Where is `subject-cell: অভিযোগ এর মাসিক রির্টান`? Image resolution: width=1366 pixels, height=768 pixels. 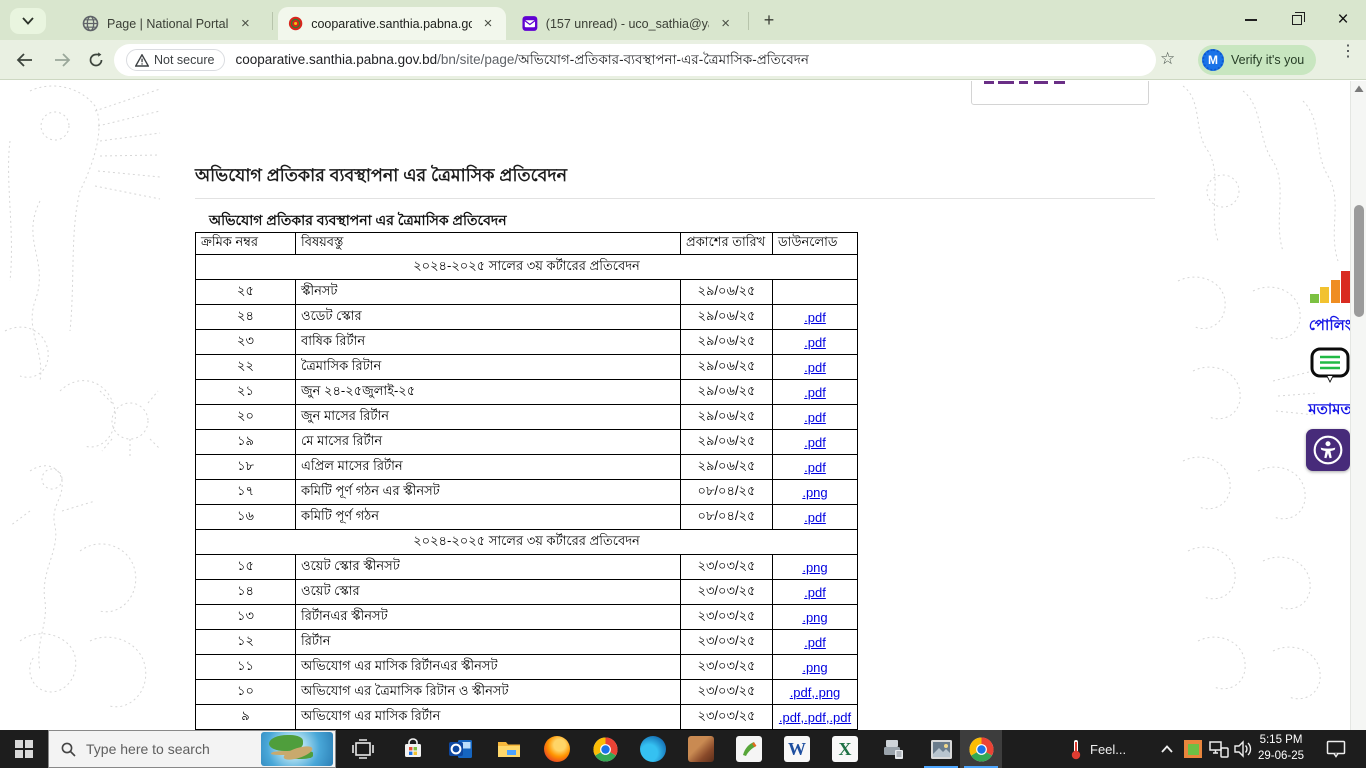 subject-cell: অভিযোগ এর মাসিক রির্টান is located at coordinates (488, 717).